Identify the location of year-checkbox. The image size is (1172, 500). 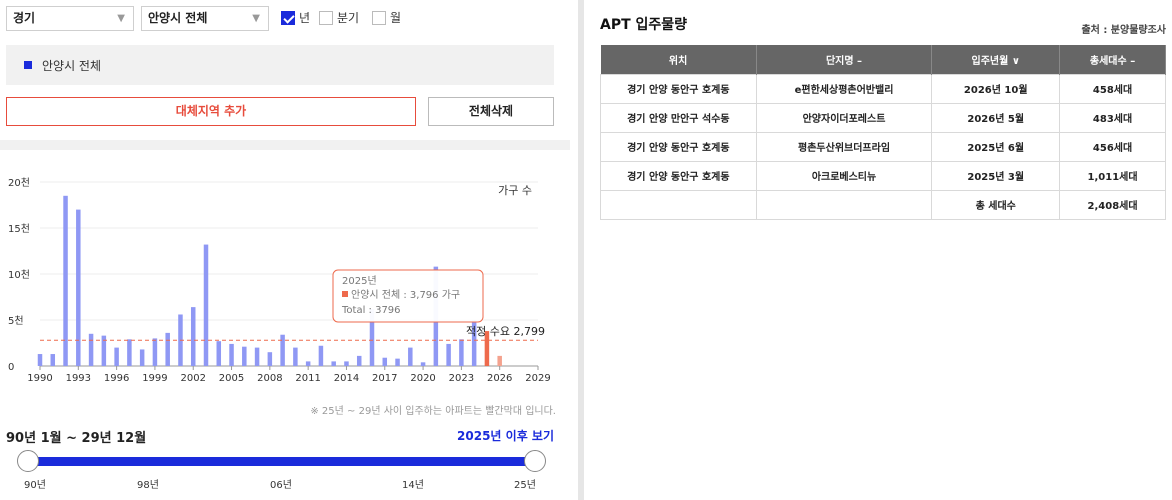
(288, 18).